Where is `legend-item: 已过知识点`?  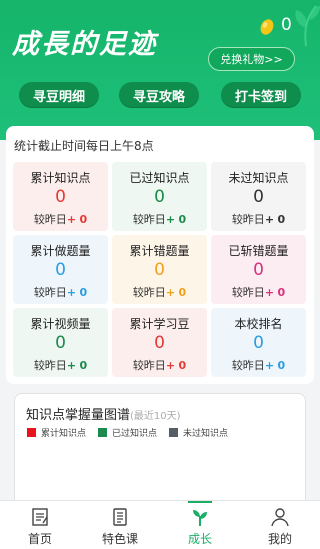
legend-item: 已过知识点 is located at coordinates (127, 432).